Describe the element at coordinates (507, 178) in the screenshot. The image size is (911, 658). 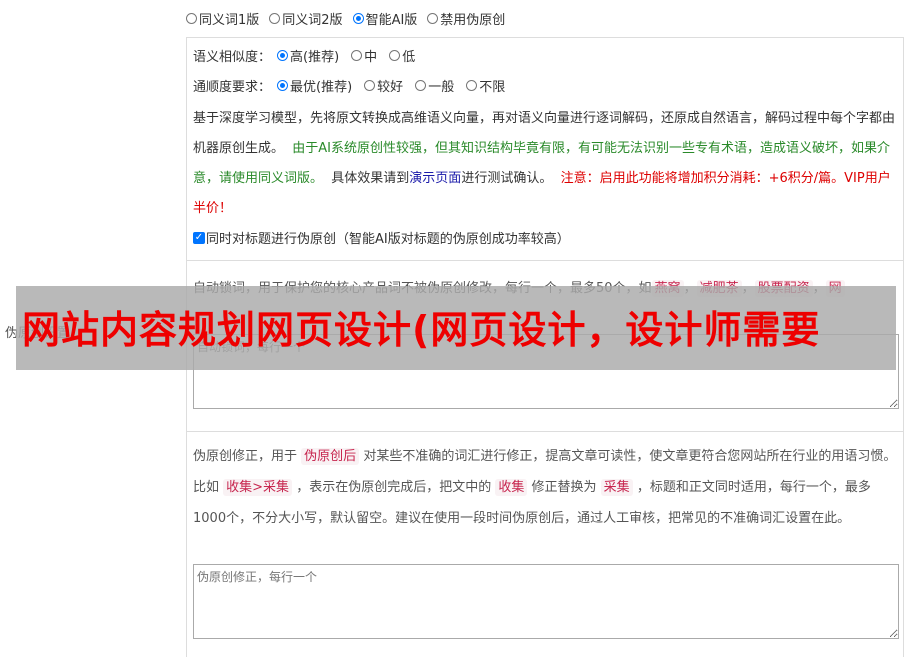
I see `desc-text: 进行测试确认。` at that location.